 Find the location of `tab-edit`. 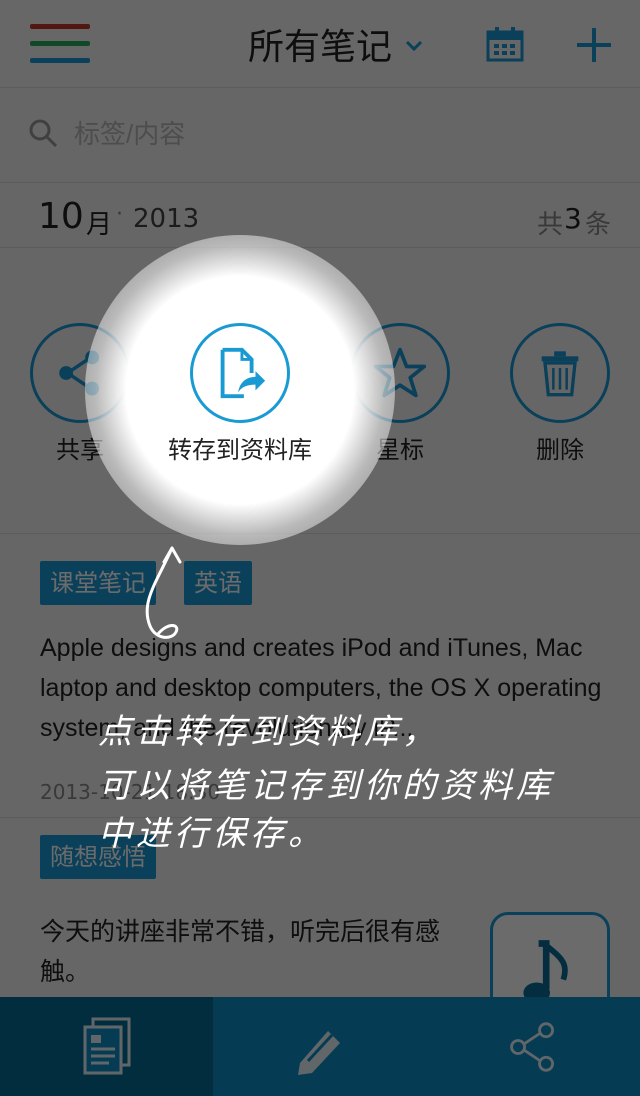

tab-edit is located at coordinates (319, 1046).